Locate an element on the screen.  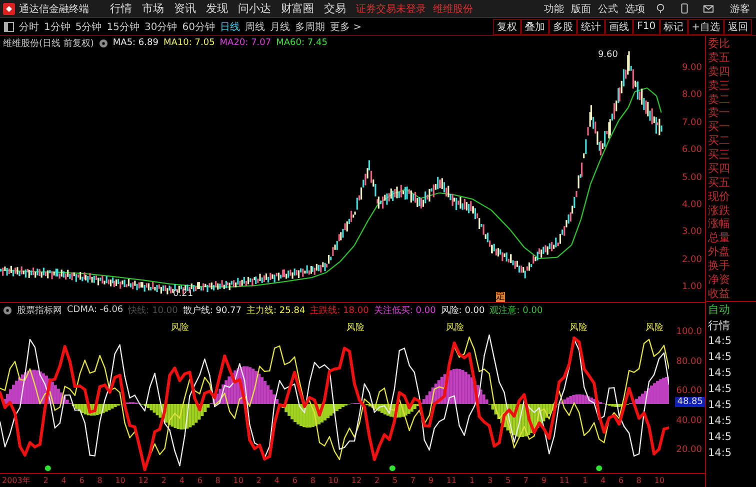
indicator-value: 主力线: 25.84 is located at coordinates (276, 310).